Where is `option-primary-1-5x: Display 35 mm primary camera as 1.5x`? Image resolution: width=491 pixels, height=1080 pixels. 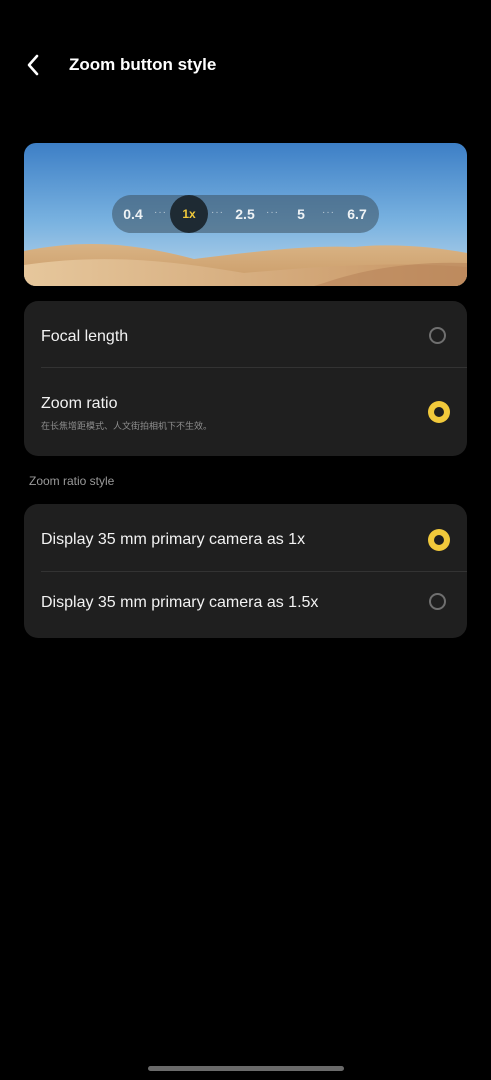
option-primary-1-5x: Display 35 mm primary camera as 1.5x is located at coordinates (245, 604).